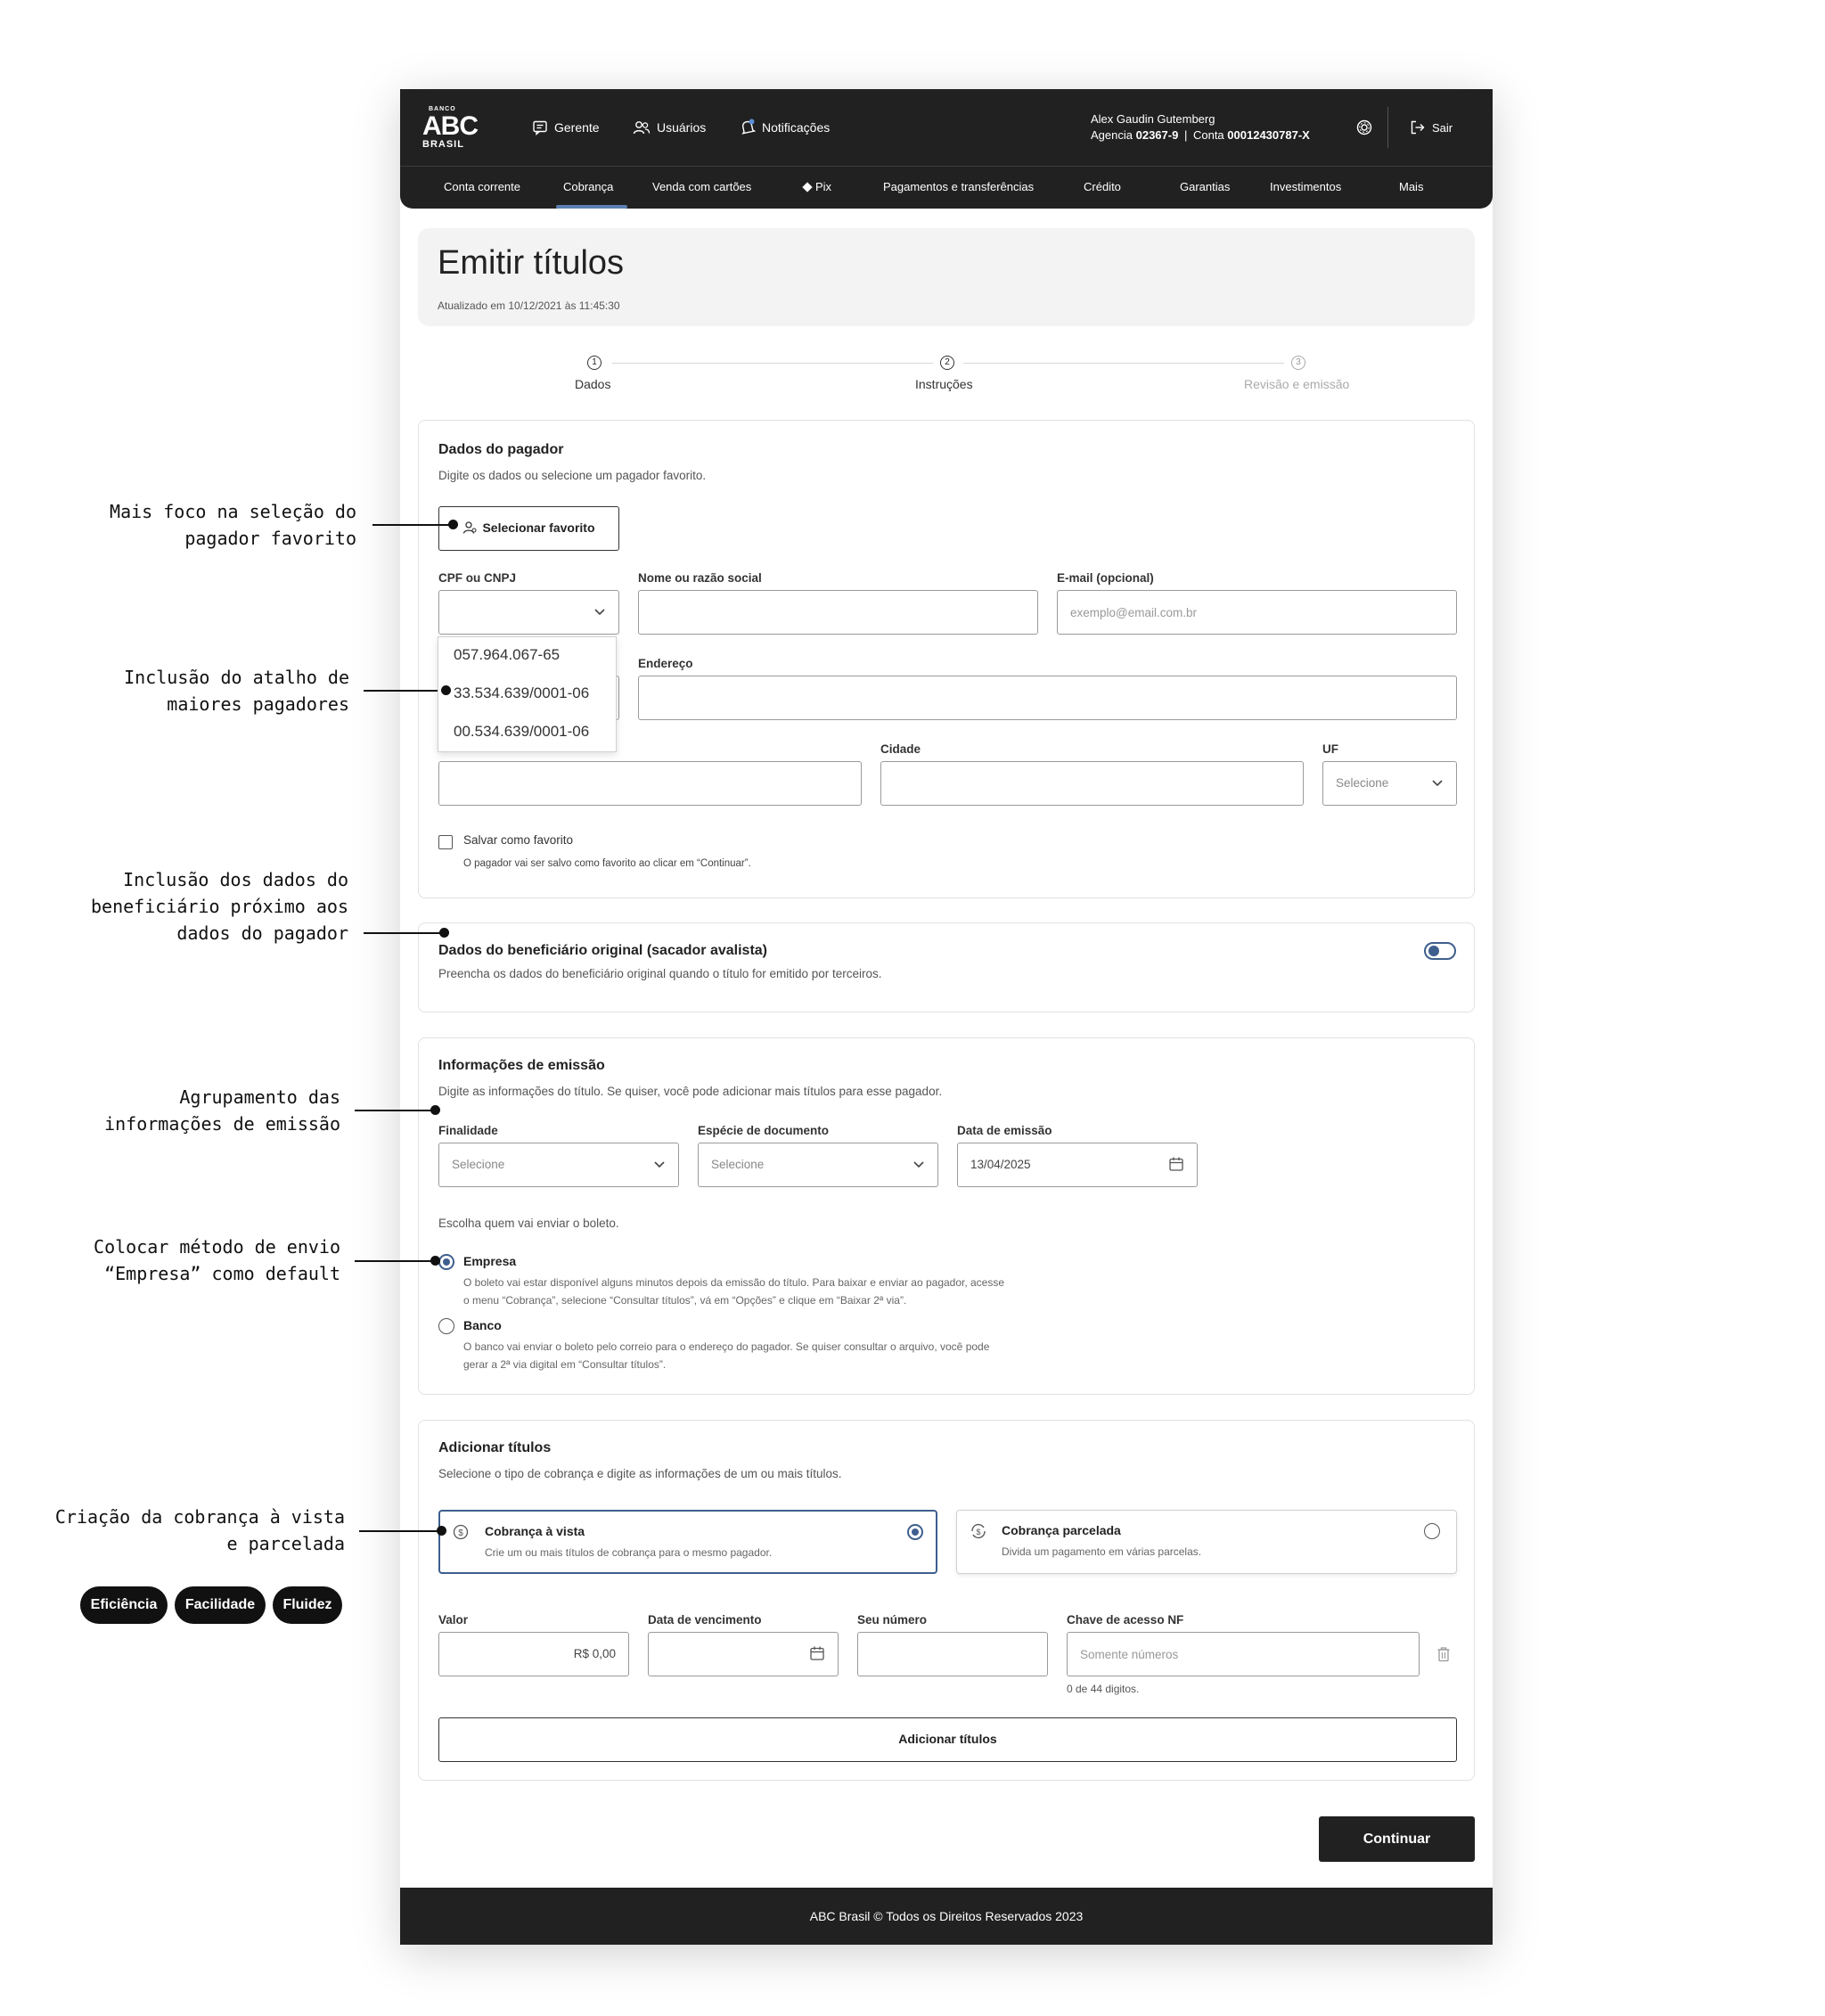 The image size is (1825, 2016). What do you see at coordinates (540, 128) in the screenshot?
I see `chat-icon` at bounding box center [540, 128].